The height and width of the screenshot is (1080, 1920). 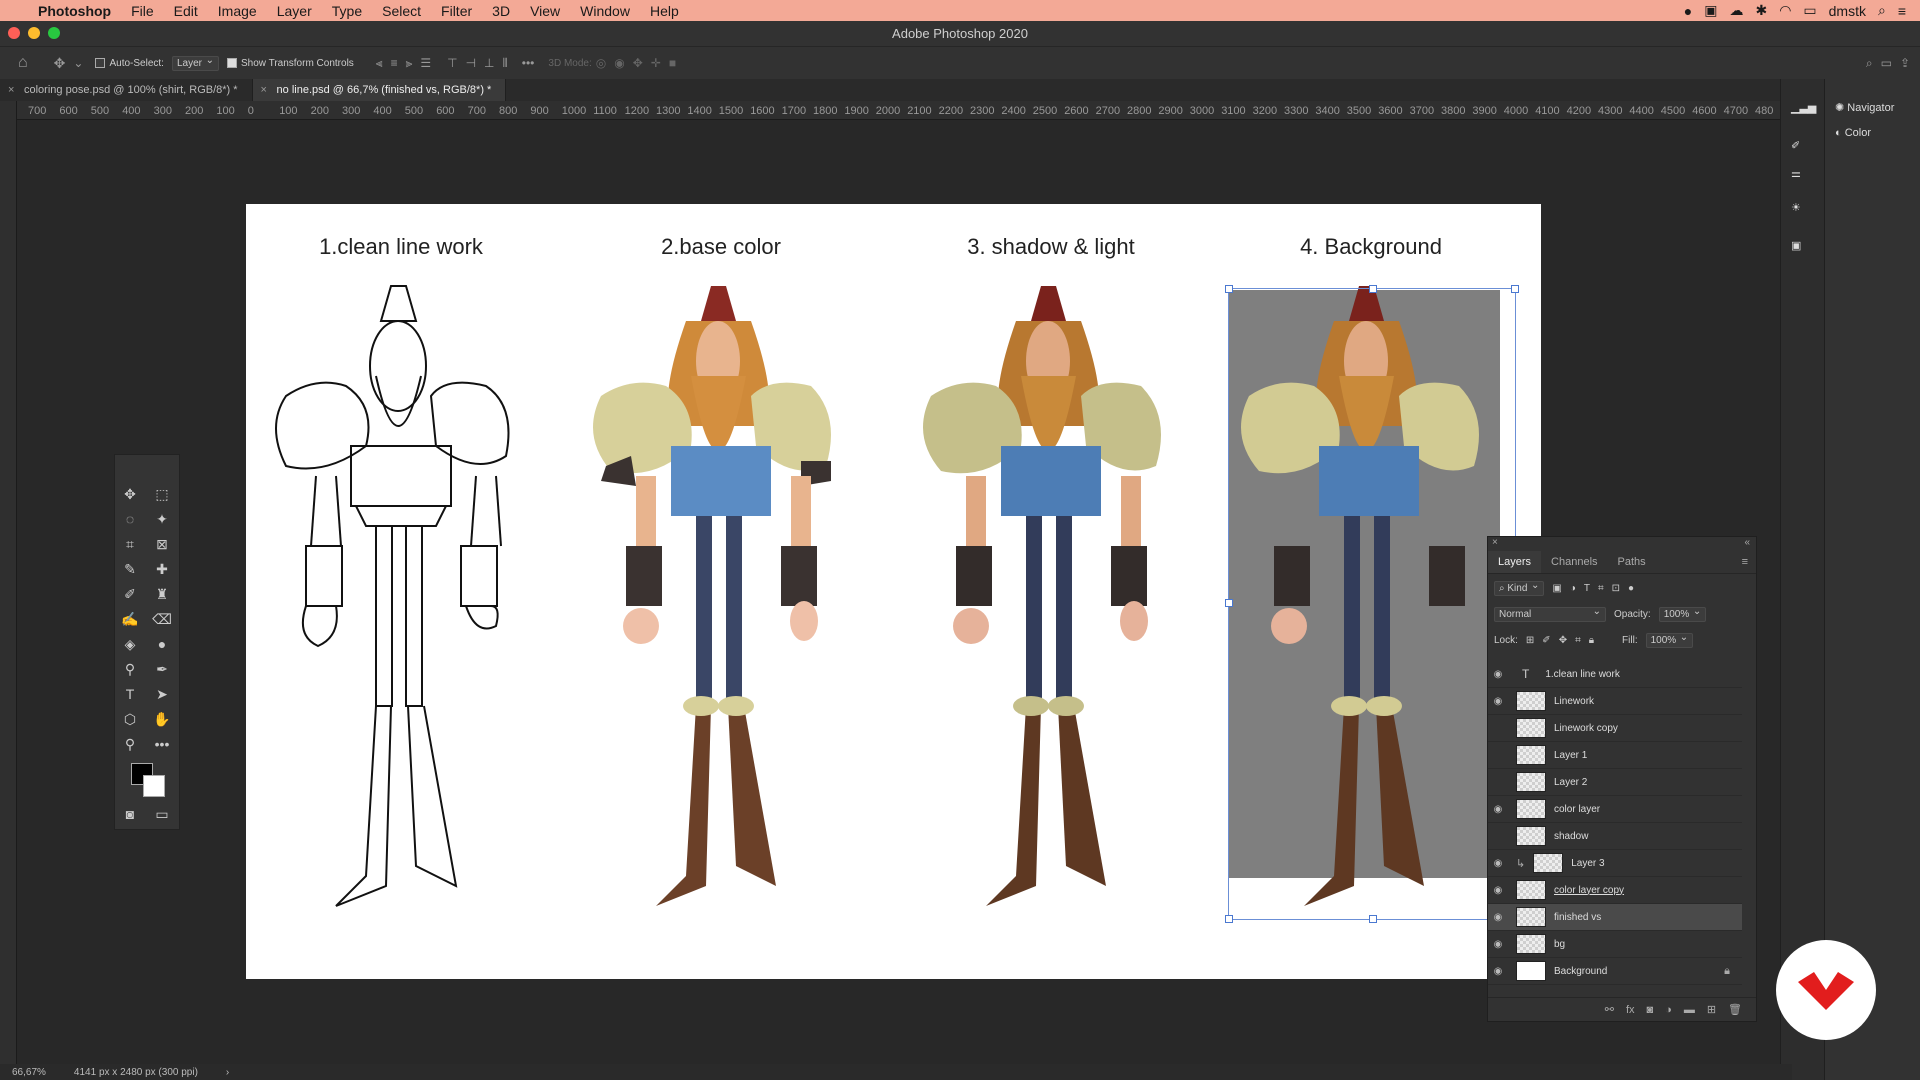 What do you see at coordinates (34, 33) in the screenshot?
I see `minimize-window-icon` at bounding box center [34, 33].